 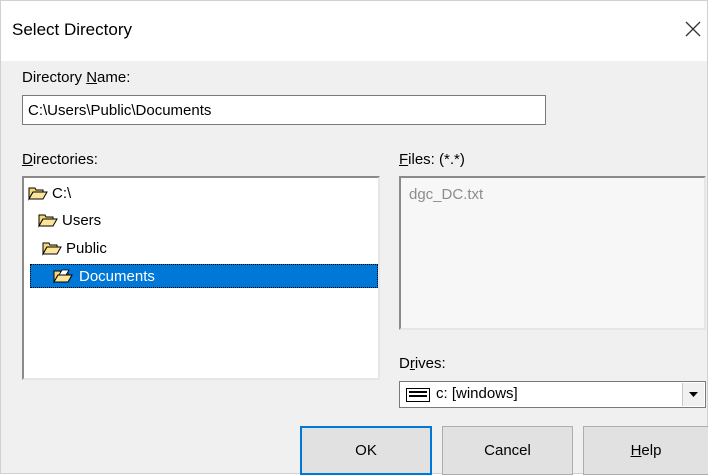 What do you see at coordinates (60, 159) in the screenshot?
I see `directories-label: Directories:` at bounding box center [60, 159].